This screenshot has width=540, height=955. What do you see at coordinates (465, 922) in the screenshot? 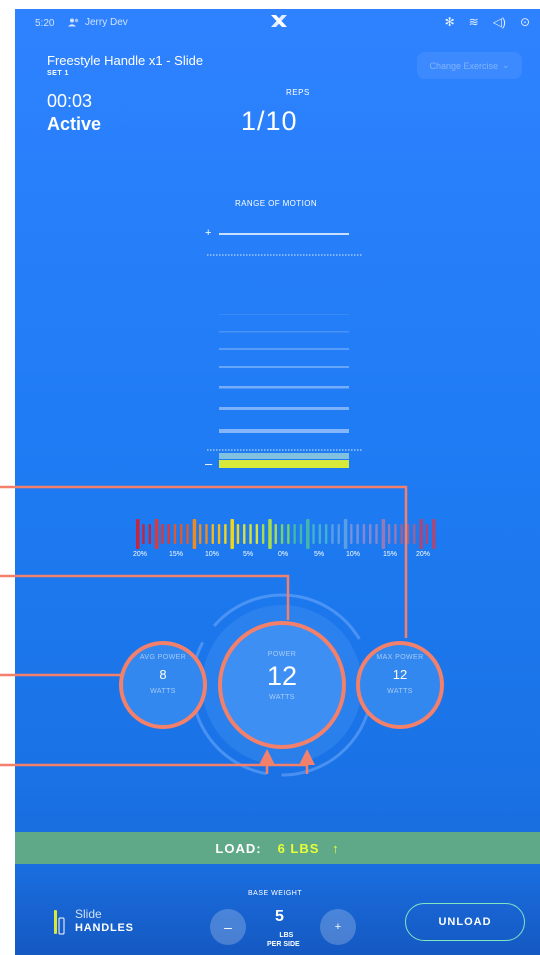
I see `unload-button: UNLOAD` at bounding box center [465, 922].